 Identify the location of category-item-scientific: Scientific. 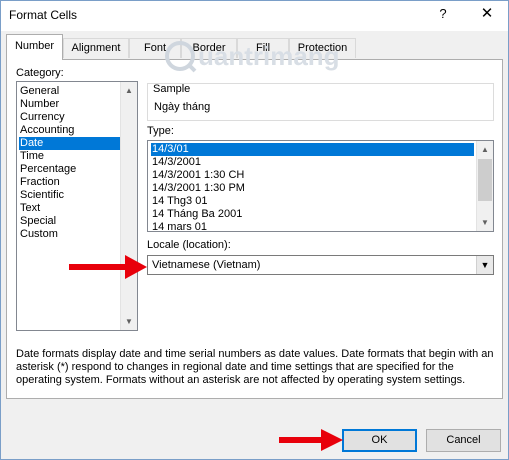
(41, 195).